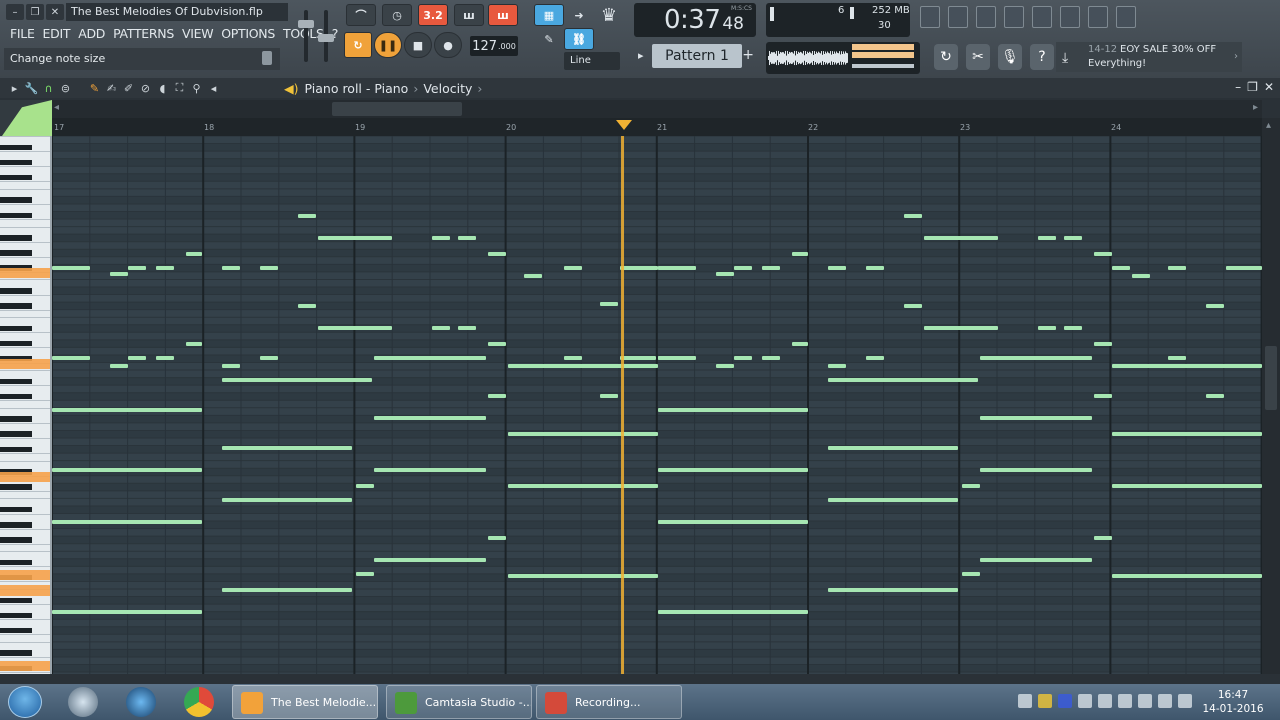 This screenshot has width=1280, height=720. What do you see at coordinates (111, 88) in the screenshot?
I see `paint-tool-icon: ✍` at bounding box center [111, 88].